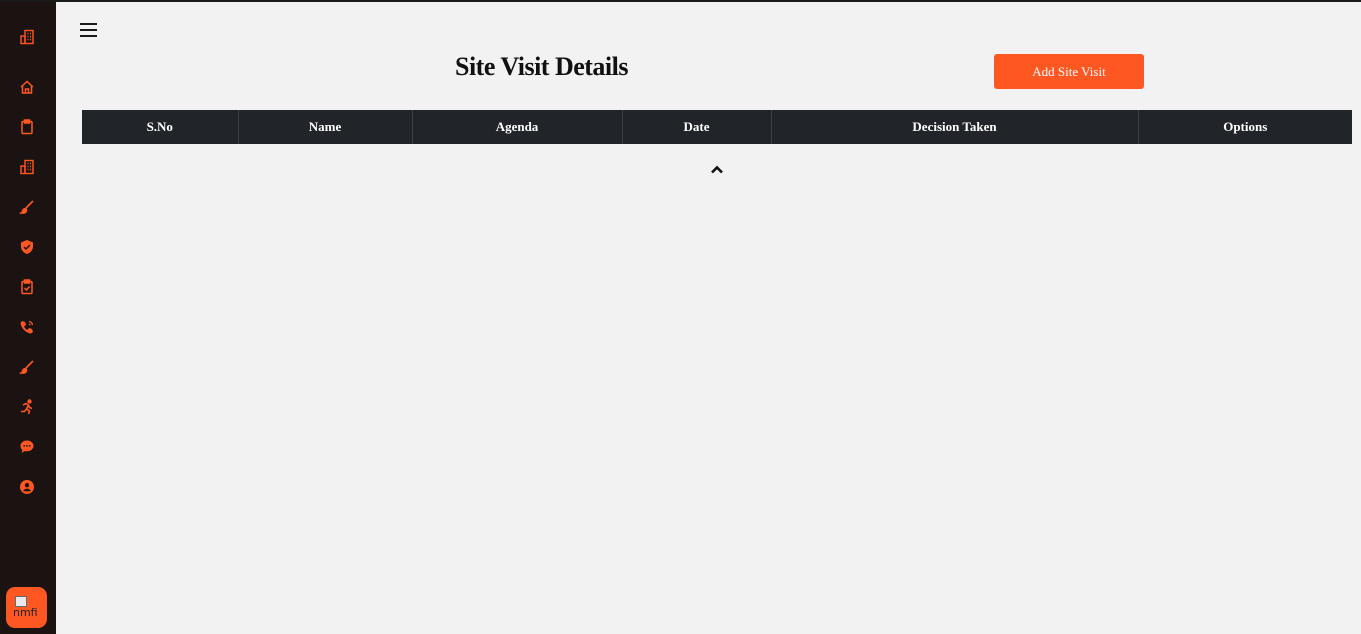 This screenshot has width=1361, height=634. I want to click on user-circle-icon, so click(27, 487).